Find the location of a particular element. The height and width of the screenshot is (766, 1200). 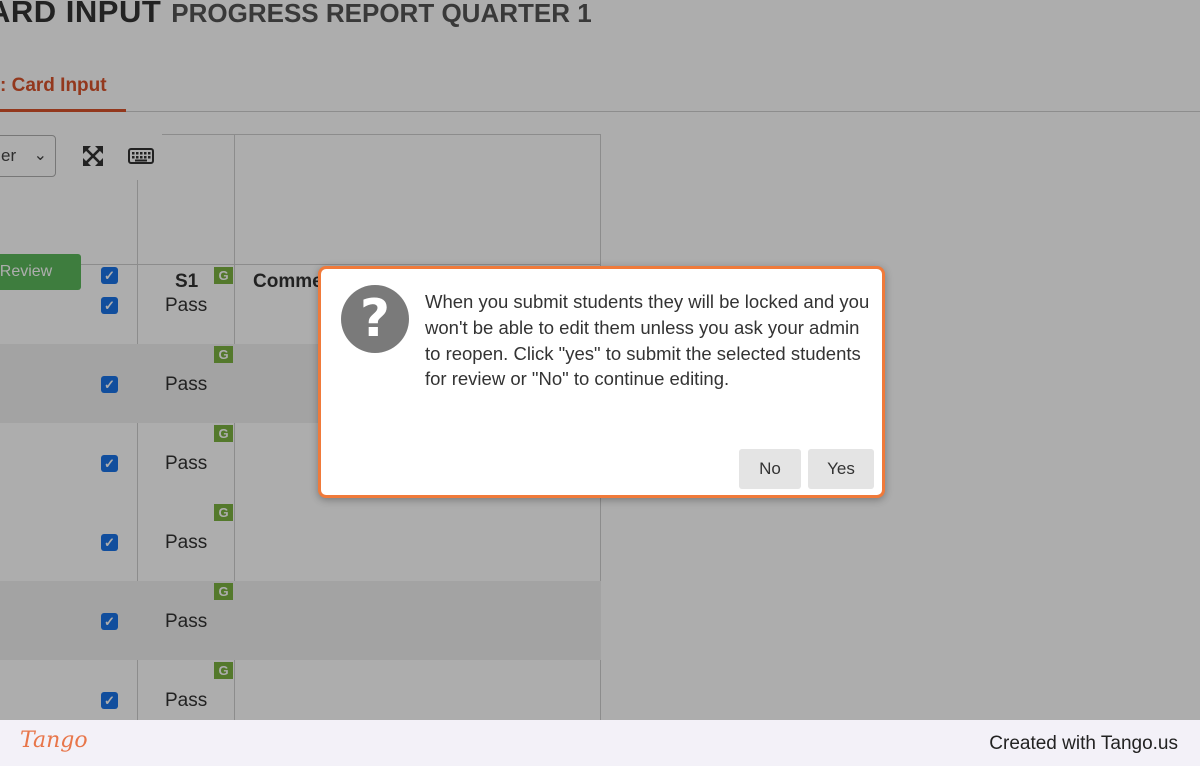

no-button: No is located at coordinates (770, 469).